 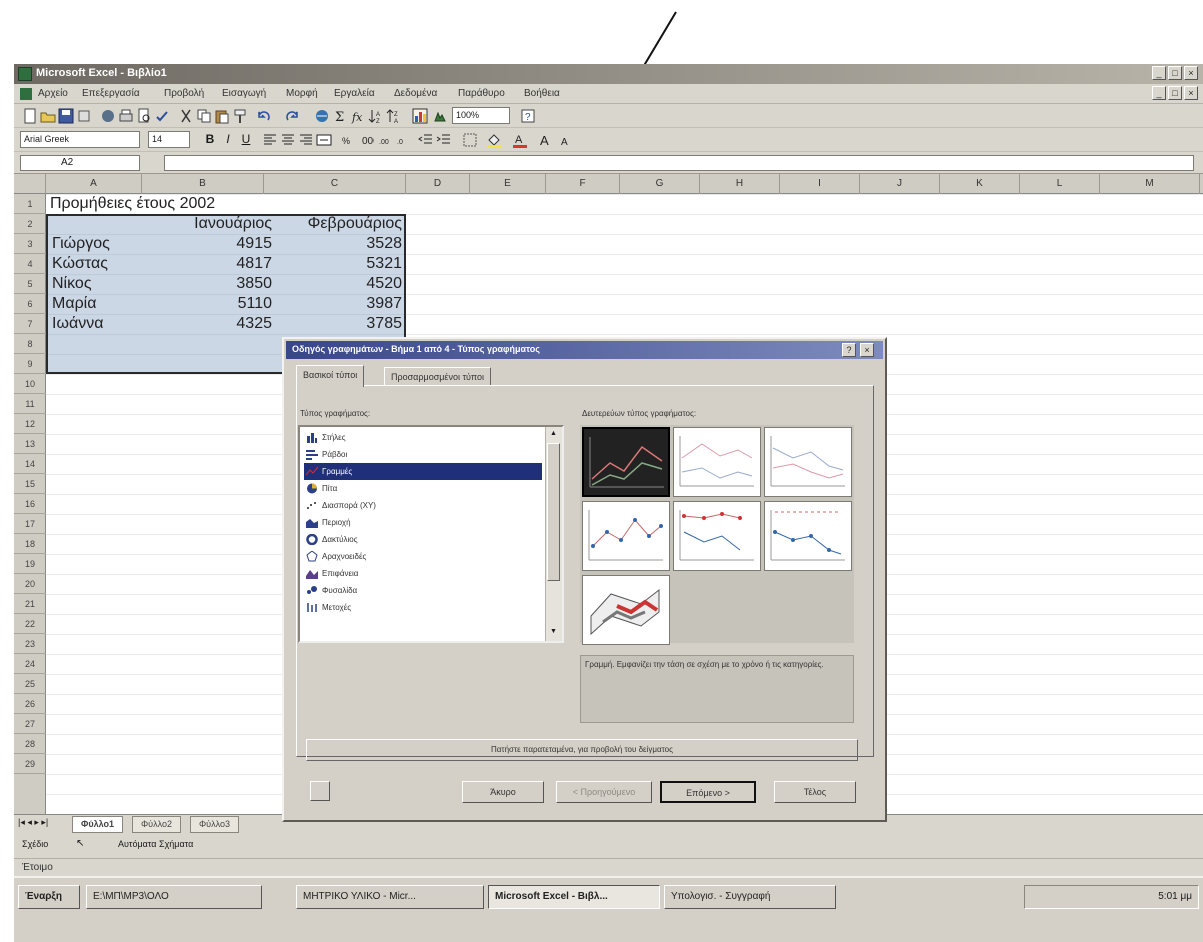 I want to click on function-icon: fx, so click(x=358, y=116).